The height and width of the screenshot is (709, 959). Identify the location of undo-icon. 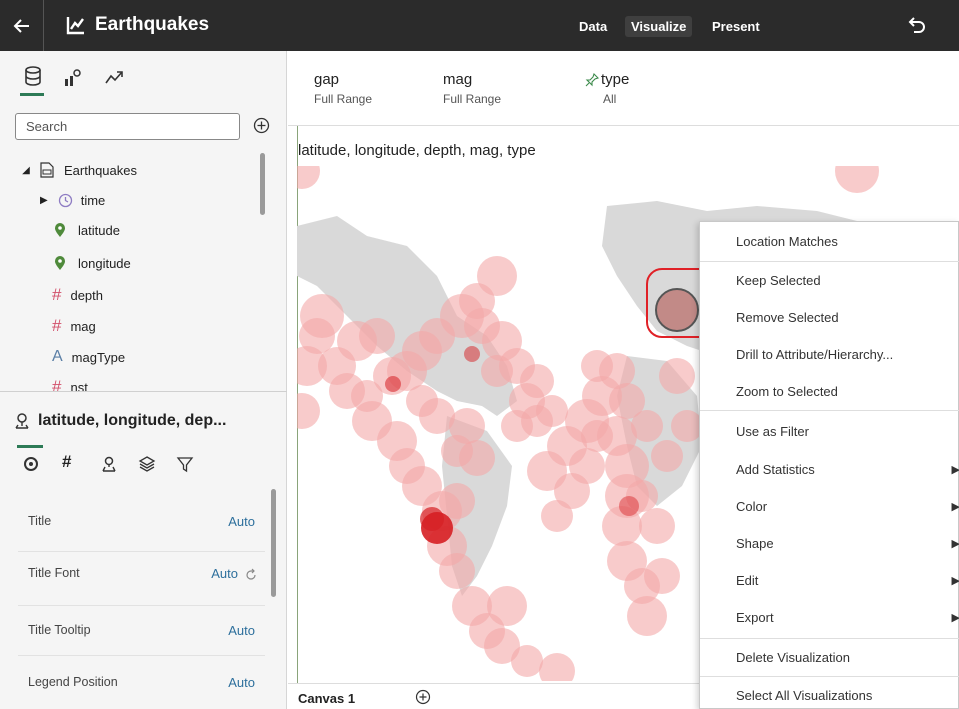
(916, 25).